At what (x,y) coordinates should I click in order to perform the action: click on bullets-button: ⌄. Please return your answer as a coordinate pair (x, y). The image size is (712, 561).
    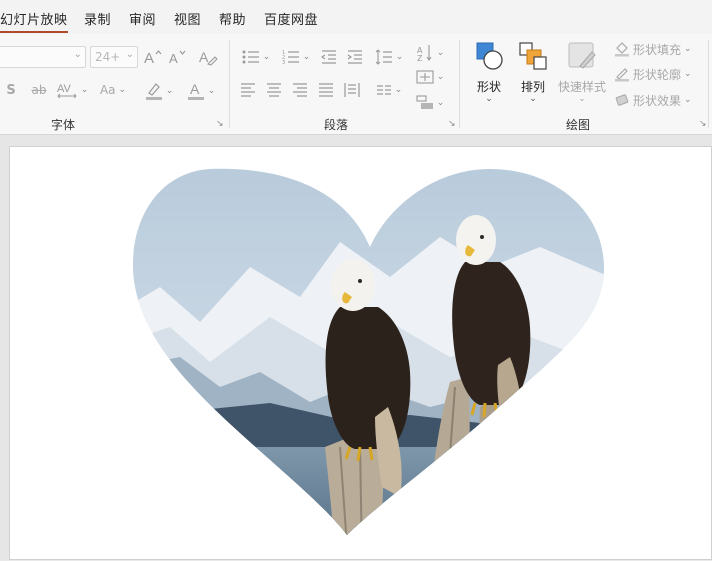
    Looking at the image, I should click on (256, 57).